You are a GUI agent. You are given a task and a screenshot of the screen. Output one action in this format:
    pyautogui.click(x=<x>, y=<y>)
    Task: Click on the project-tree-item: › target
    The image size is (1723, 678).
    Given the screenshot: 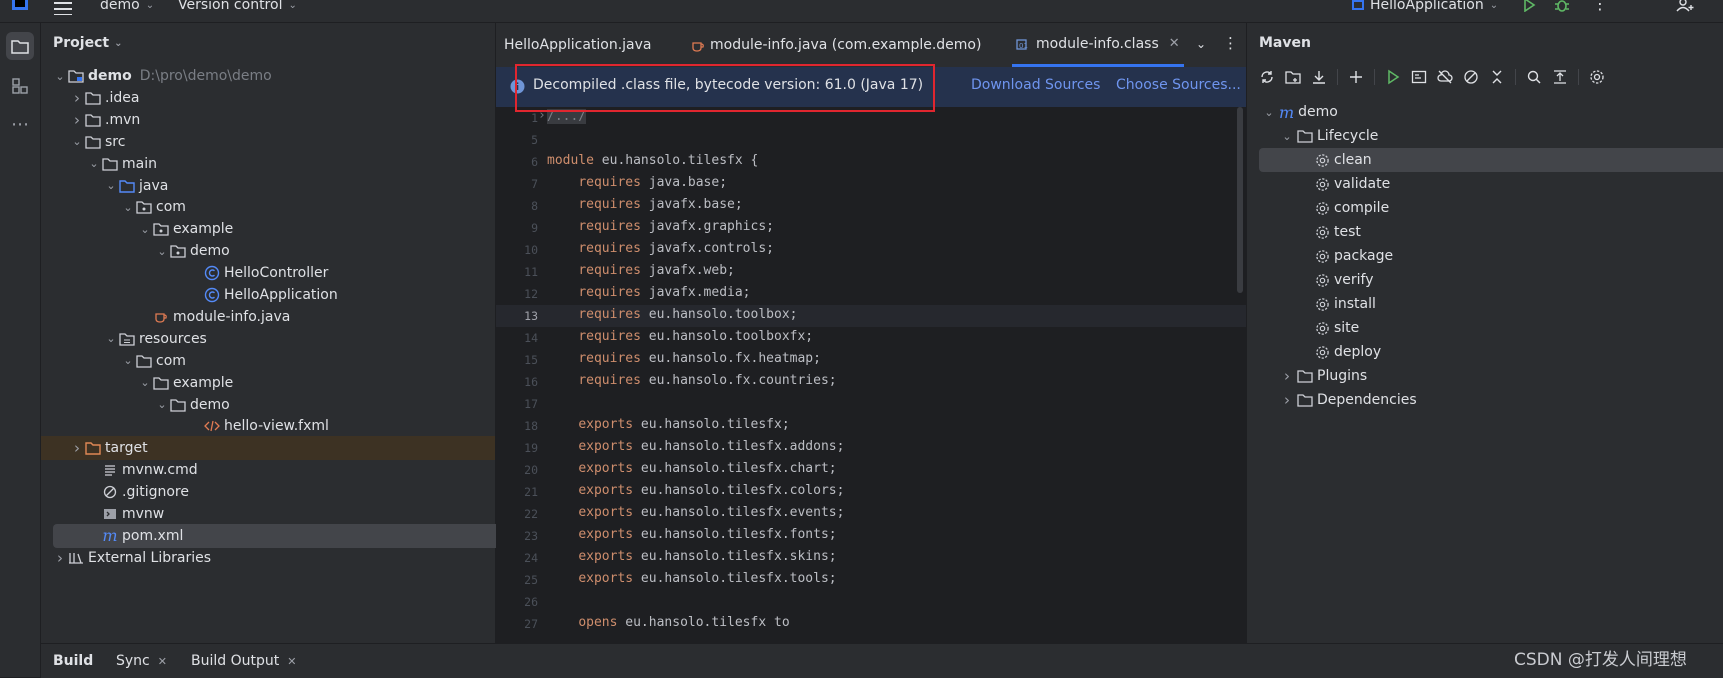 What is the action you would take?
    pyautogui.click(x=268, y=448)
    